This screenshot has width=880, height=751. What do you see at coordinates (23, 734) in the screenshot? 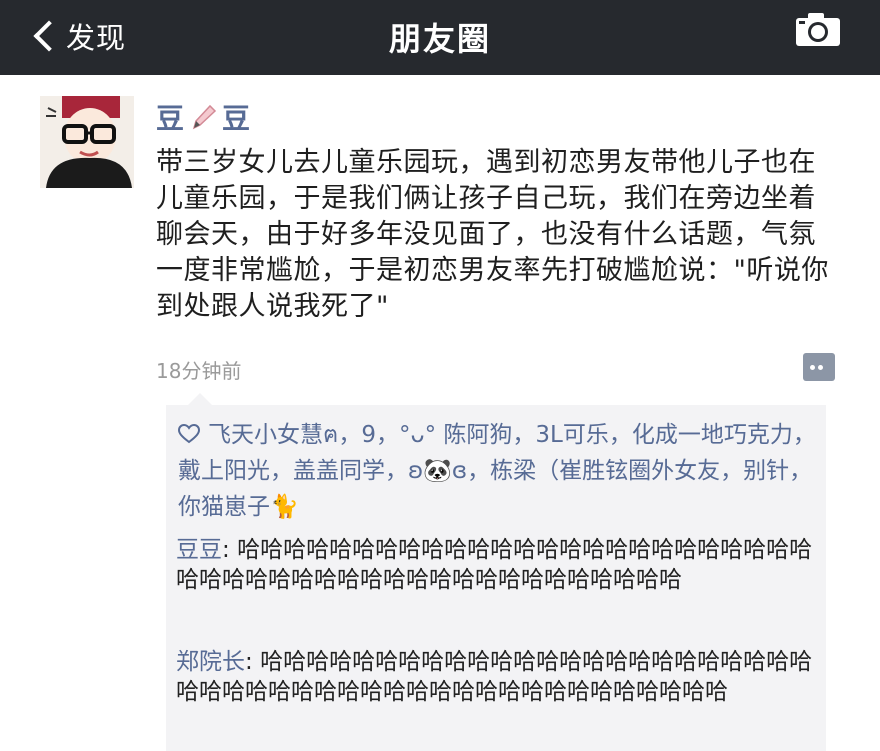
I see `watermark-logo-icon` at bounding box center [23, 734].